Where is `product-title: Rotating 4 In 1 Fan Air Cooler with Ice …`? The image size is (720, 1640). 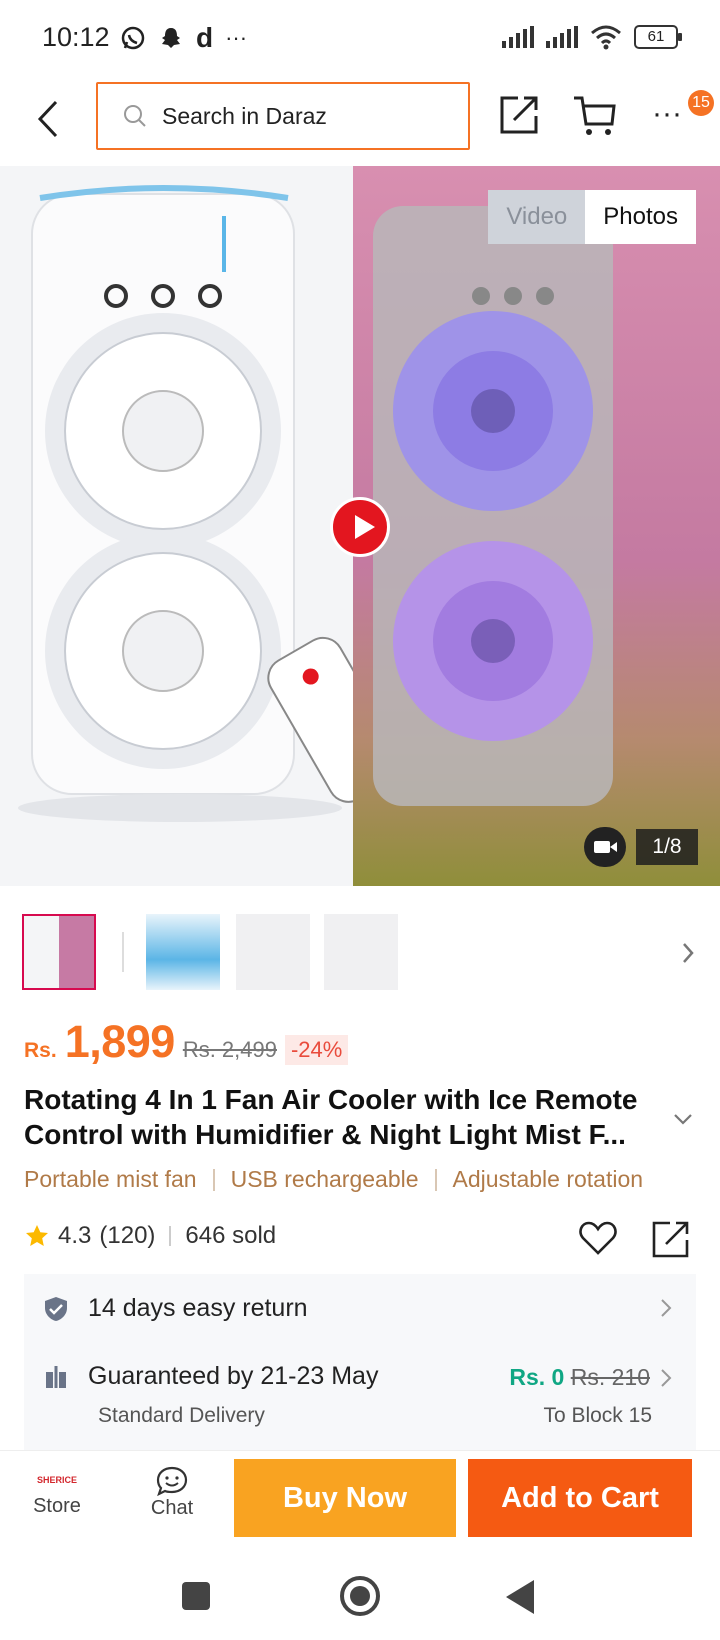 product-title: Rotating 4 In 1 Fan Air Cooler with Ice … is located at coordinates (344, 1117).